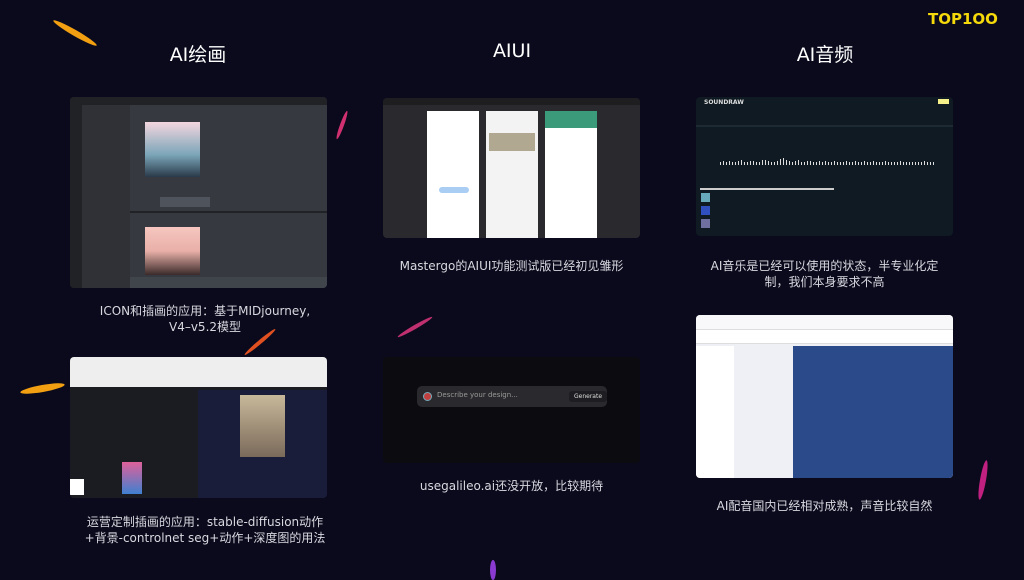 This screenshot has width=1024, height=580. I want to click on caption-midjourney: ICON和插画的应用：基于MIDjourney, V4–v5.2模型, so click(205, 319).